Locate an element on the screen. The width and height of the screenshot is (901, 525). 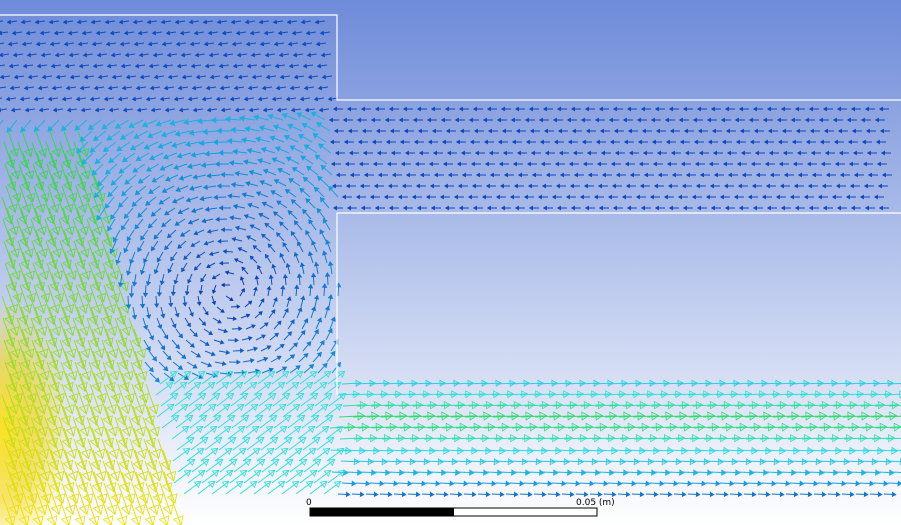
scale-bar-fill is located at coordinates (382, 512).